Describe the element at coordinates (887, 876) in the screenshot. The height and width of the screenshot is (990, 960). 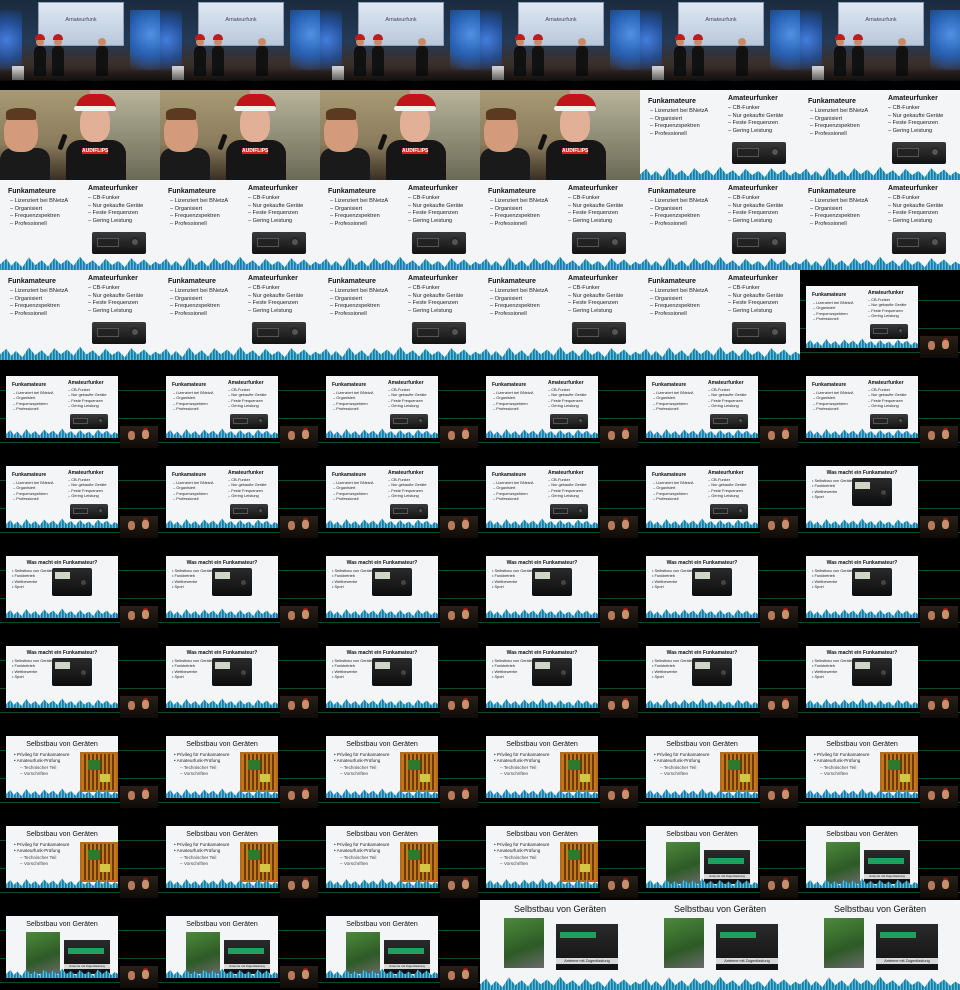
I see `photo-caption: Antenne mit Zugentlastung` at that location.